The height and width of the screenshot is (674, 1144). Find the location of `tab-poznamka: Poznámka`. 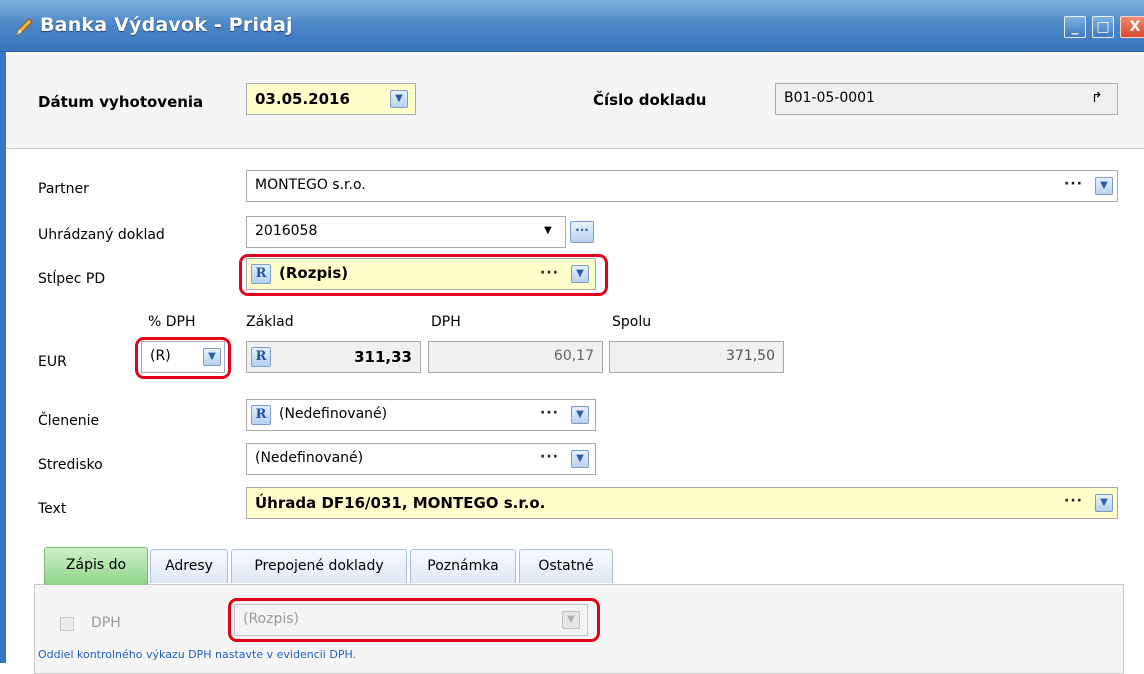

tab-poznamka: Poznámka is located at coordinates (463, 566).